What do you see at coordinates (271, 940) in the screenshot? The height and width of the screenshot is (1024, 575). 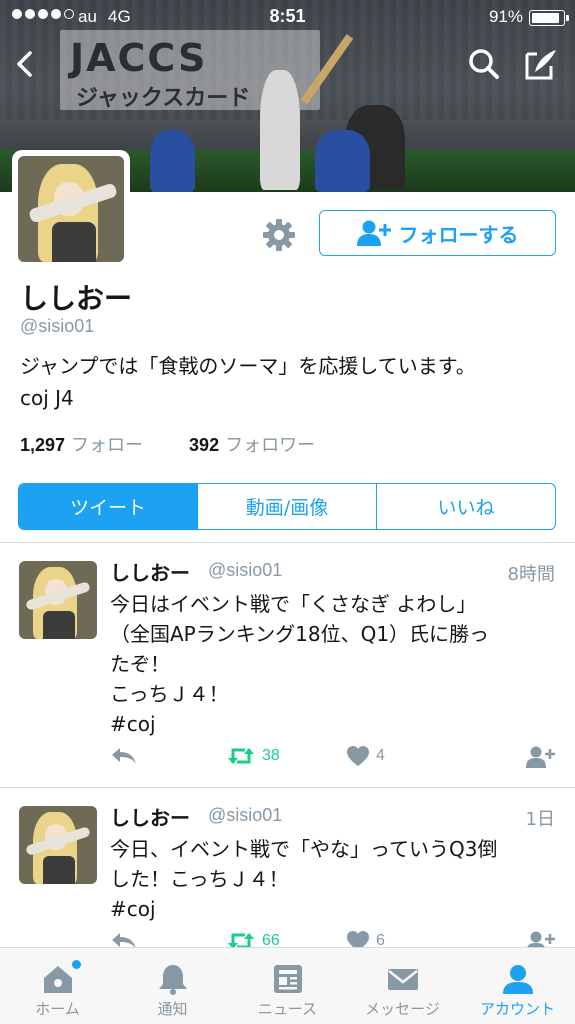 I see `retweet-count: 66` at bounding box center [271, 940].